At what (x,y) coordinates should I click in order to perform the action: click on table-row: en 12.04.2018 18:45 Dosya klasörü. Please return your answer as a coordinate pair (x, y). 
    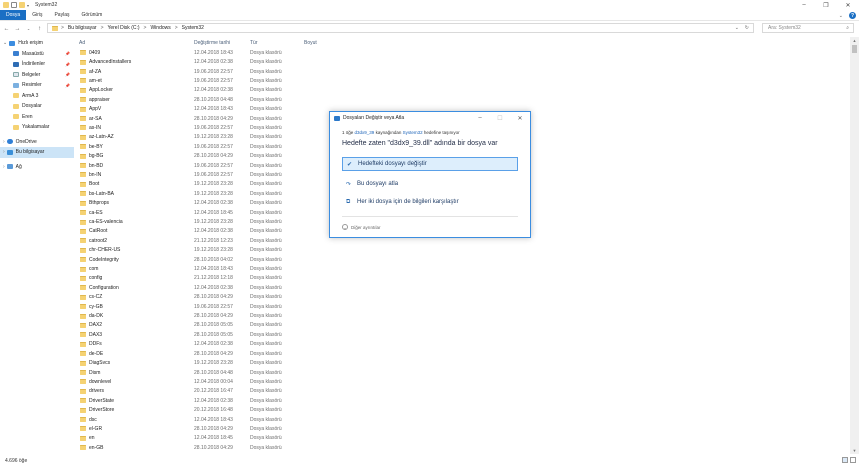
    Looking at the image, I should click on (462, 438).